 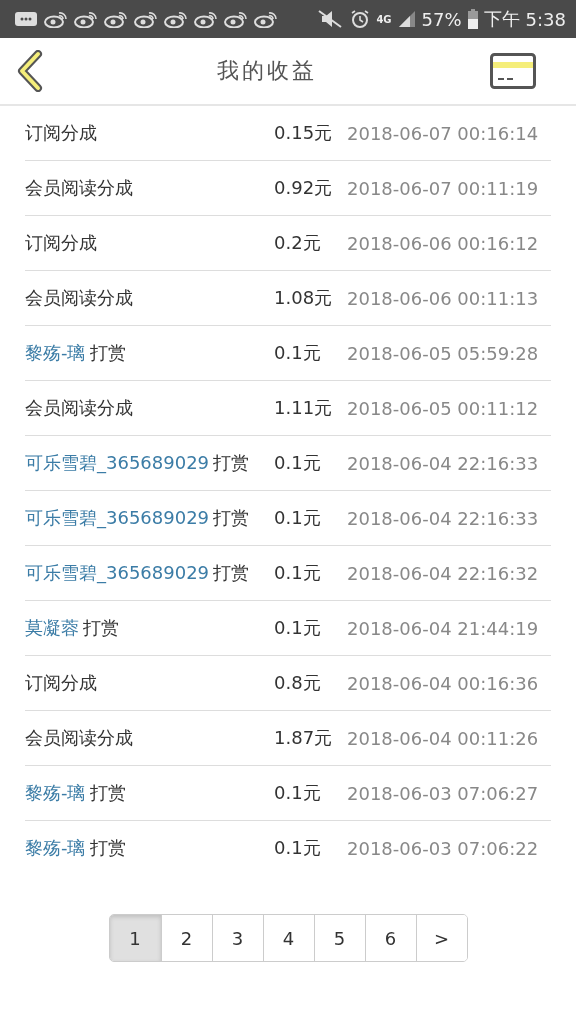 I want to click on card-icon, so click(x=513, y=71).